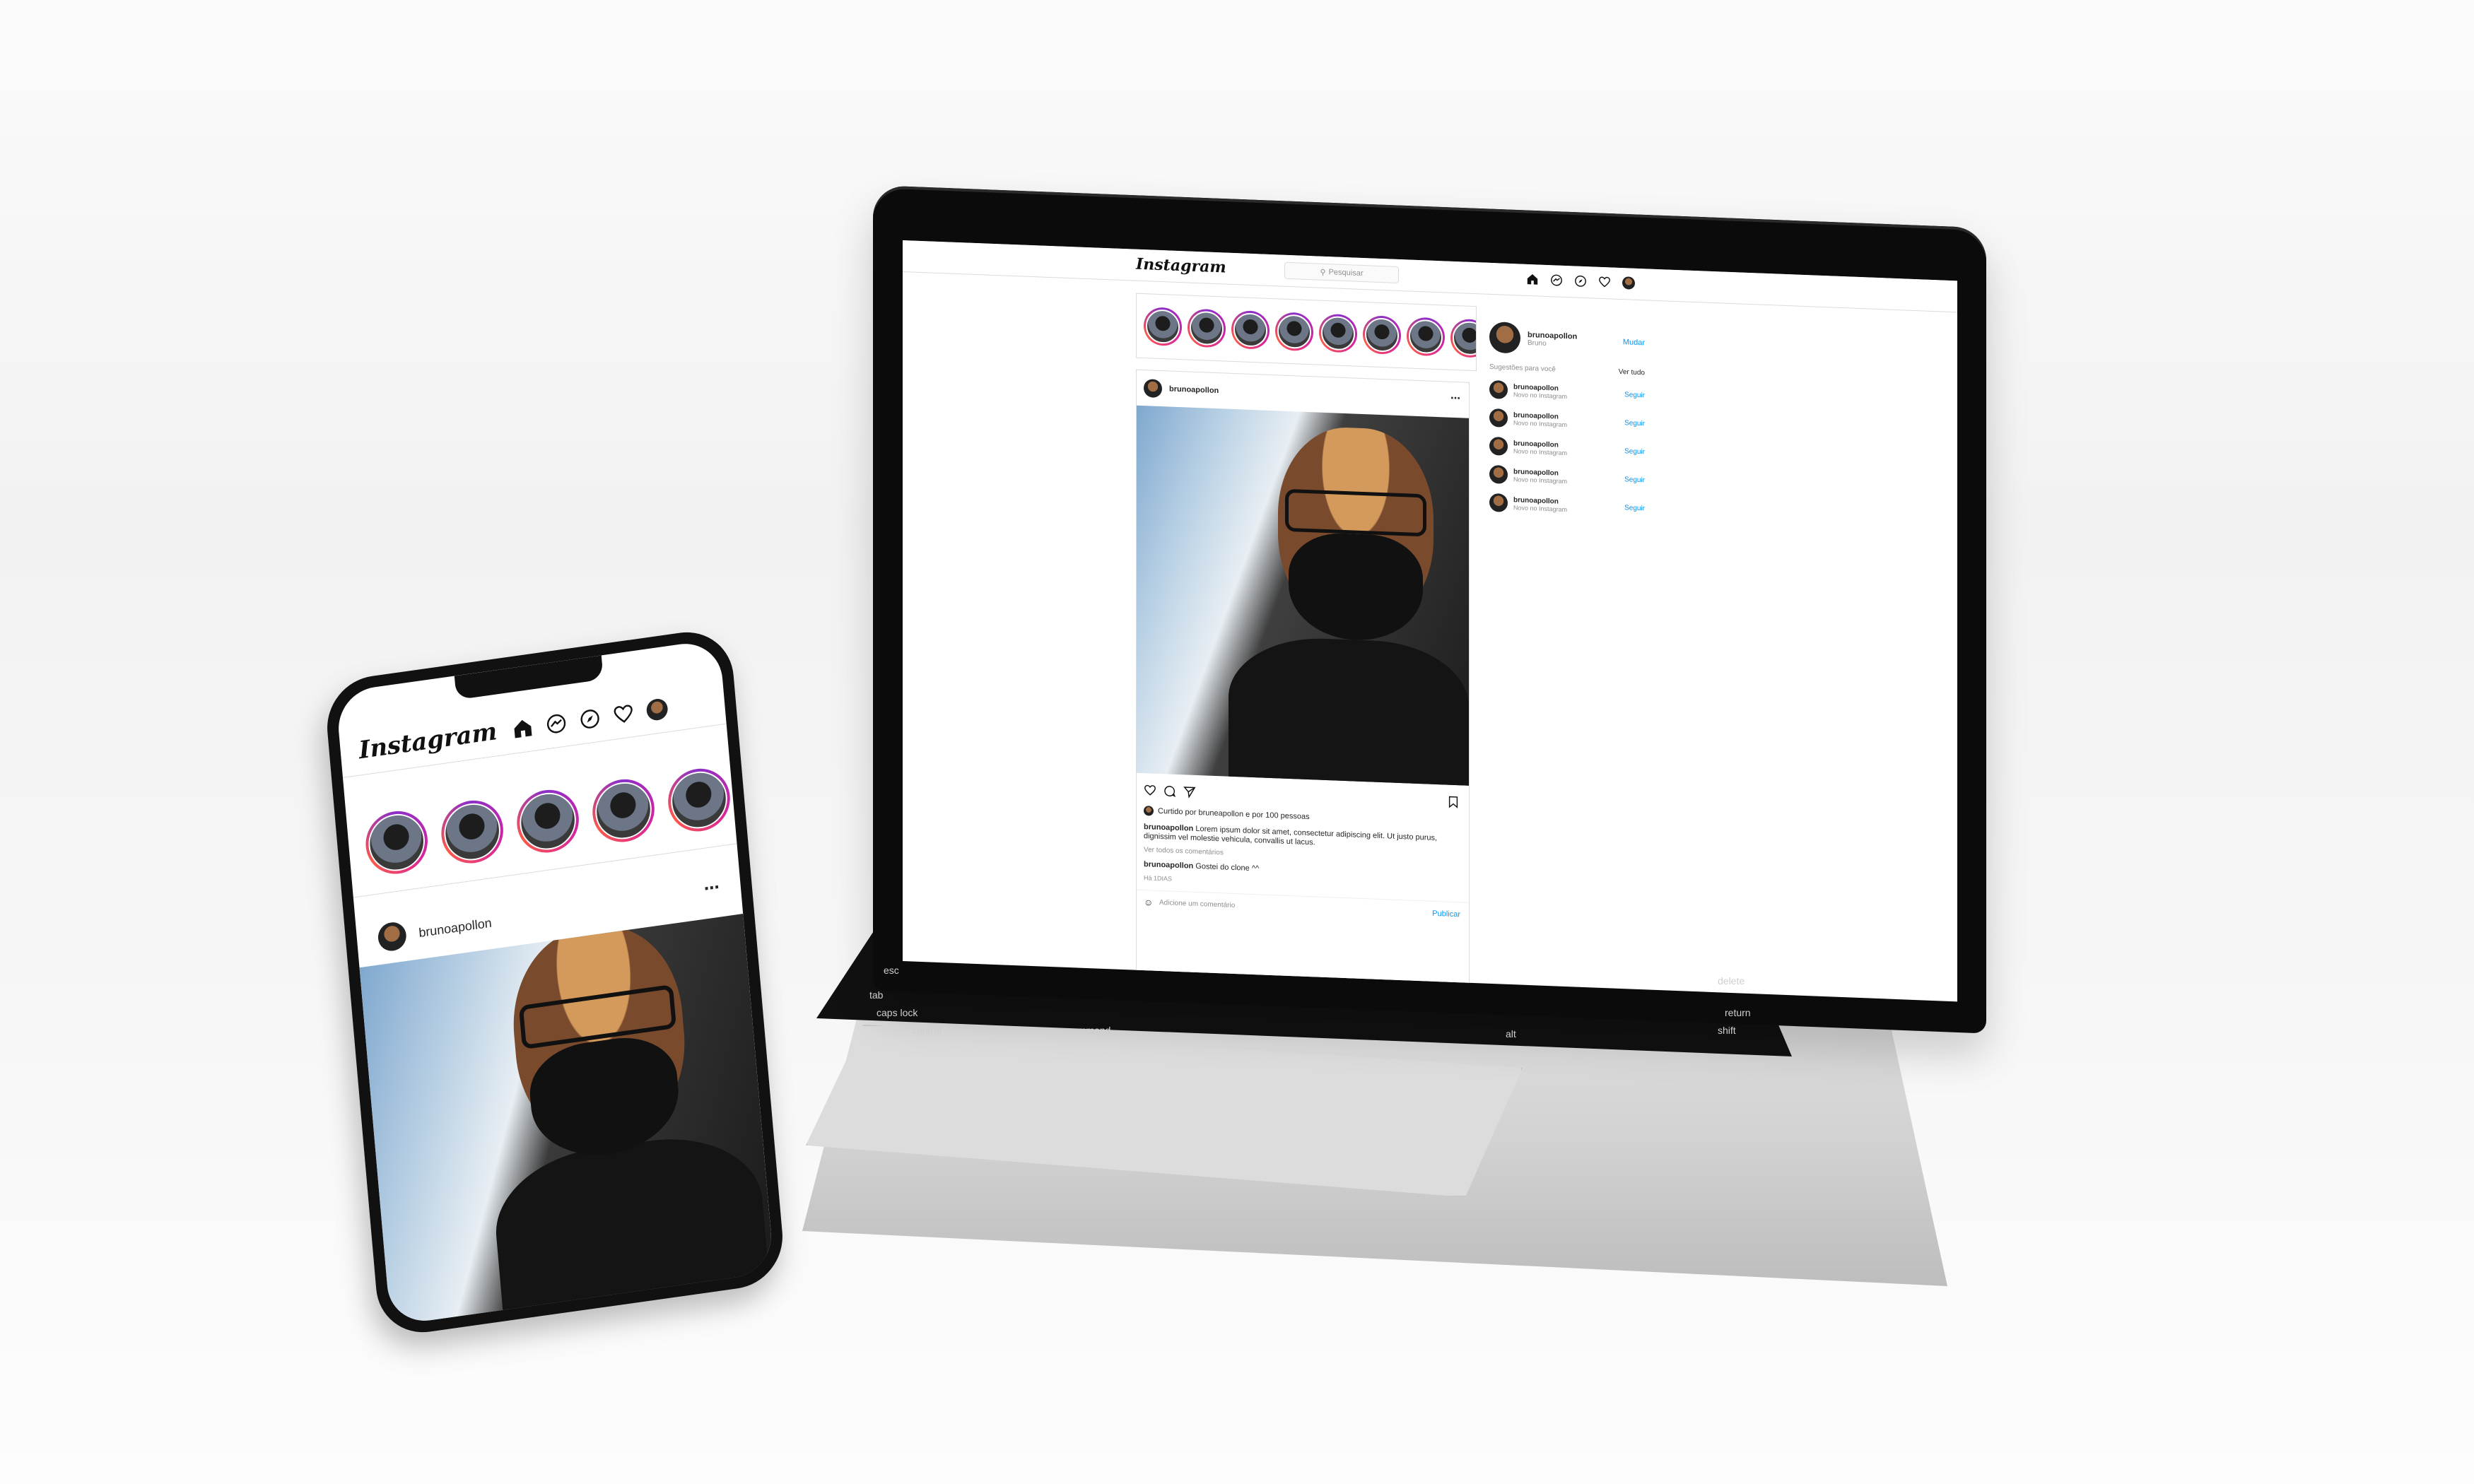  I want to click on phone-home-icon, so click(522, 729).